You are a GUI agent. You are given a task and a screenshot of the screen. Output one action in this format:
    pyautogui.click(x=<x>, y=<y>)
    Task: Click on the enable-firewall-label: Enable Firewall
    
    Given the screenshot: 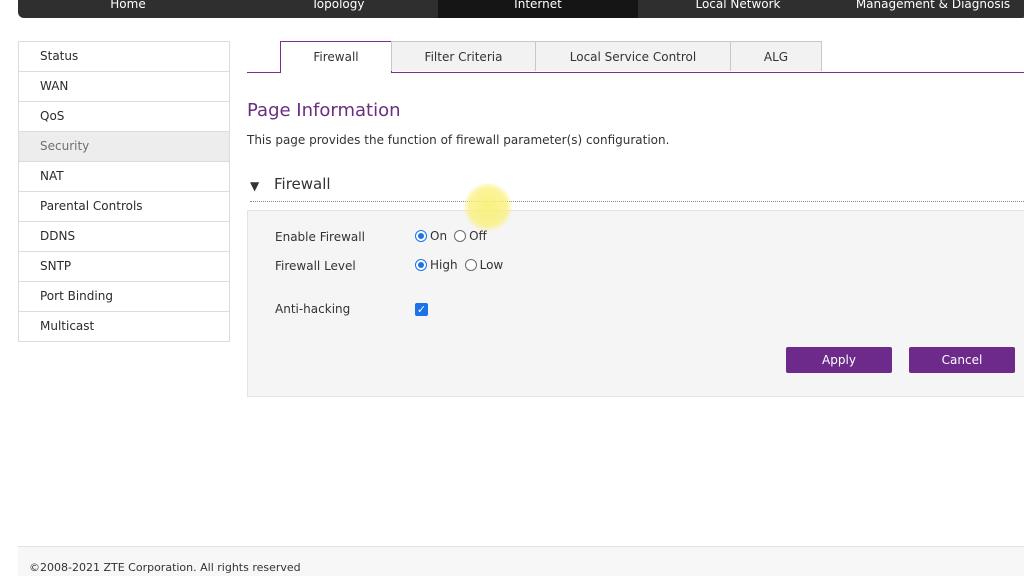 What is the action you would take?
    pyautogui.click(x=320, y=237)
    